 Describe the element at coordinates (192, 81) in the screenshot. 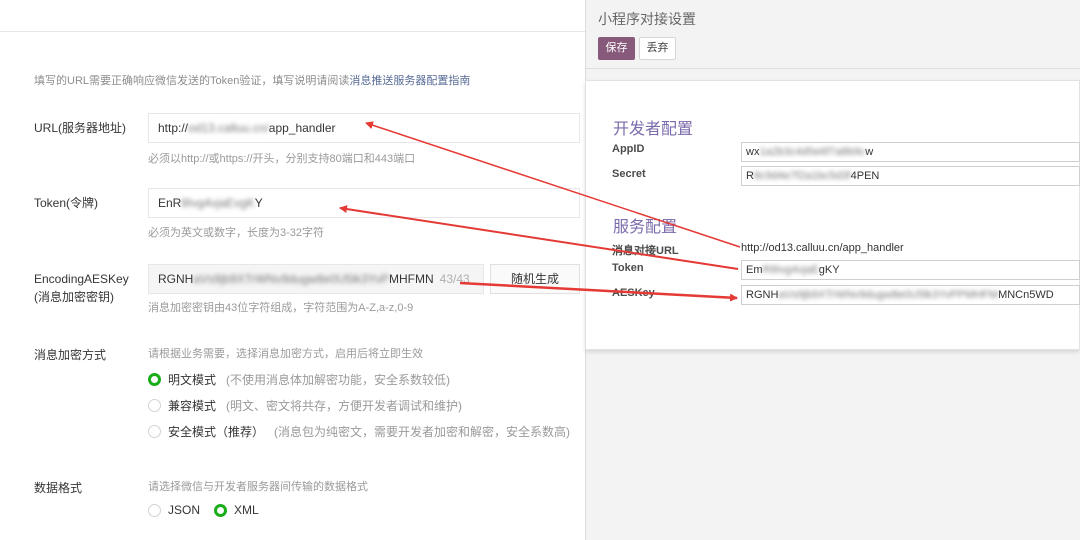

I see `config-tip-text: 填写的URL需要正确响应微信发送的Token验证，填写说明请阅读` at that location.